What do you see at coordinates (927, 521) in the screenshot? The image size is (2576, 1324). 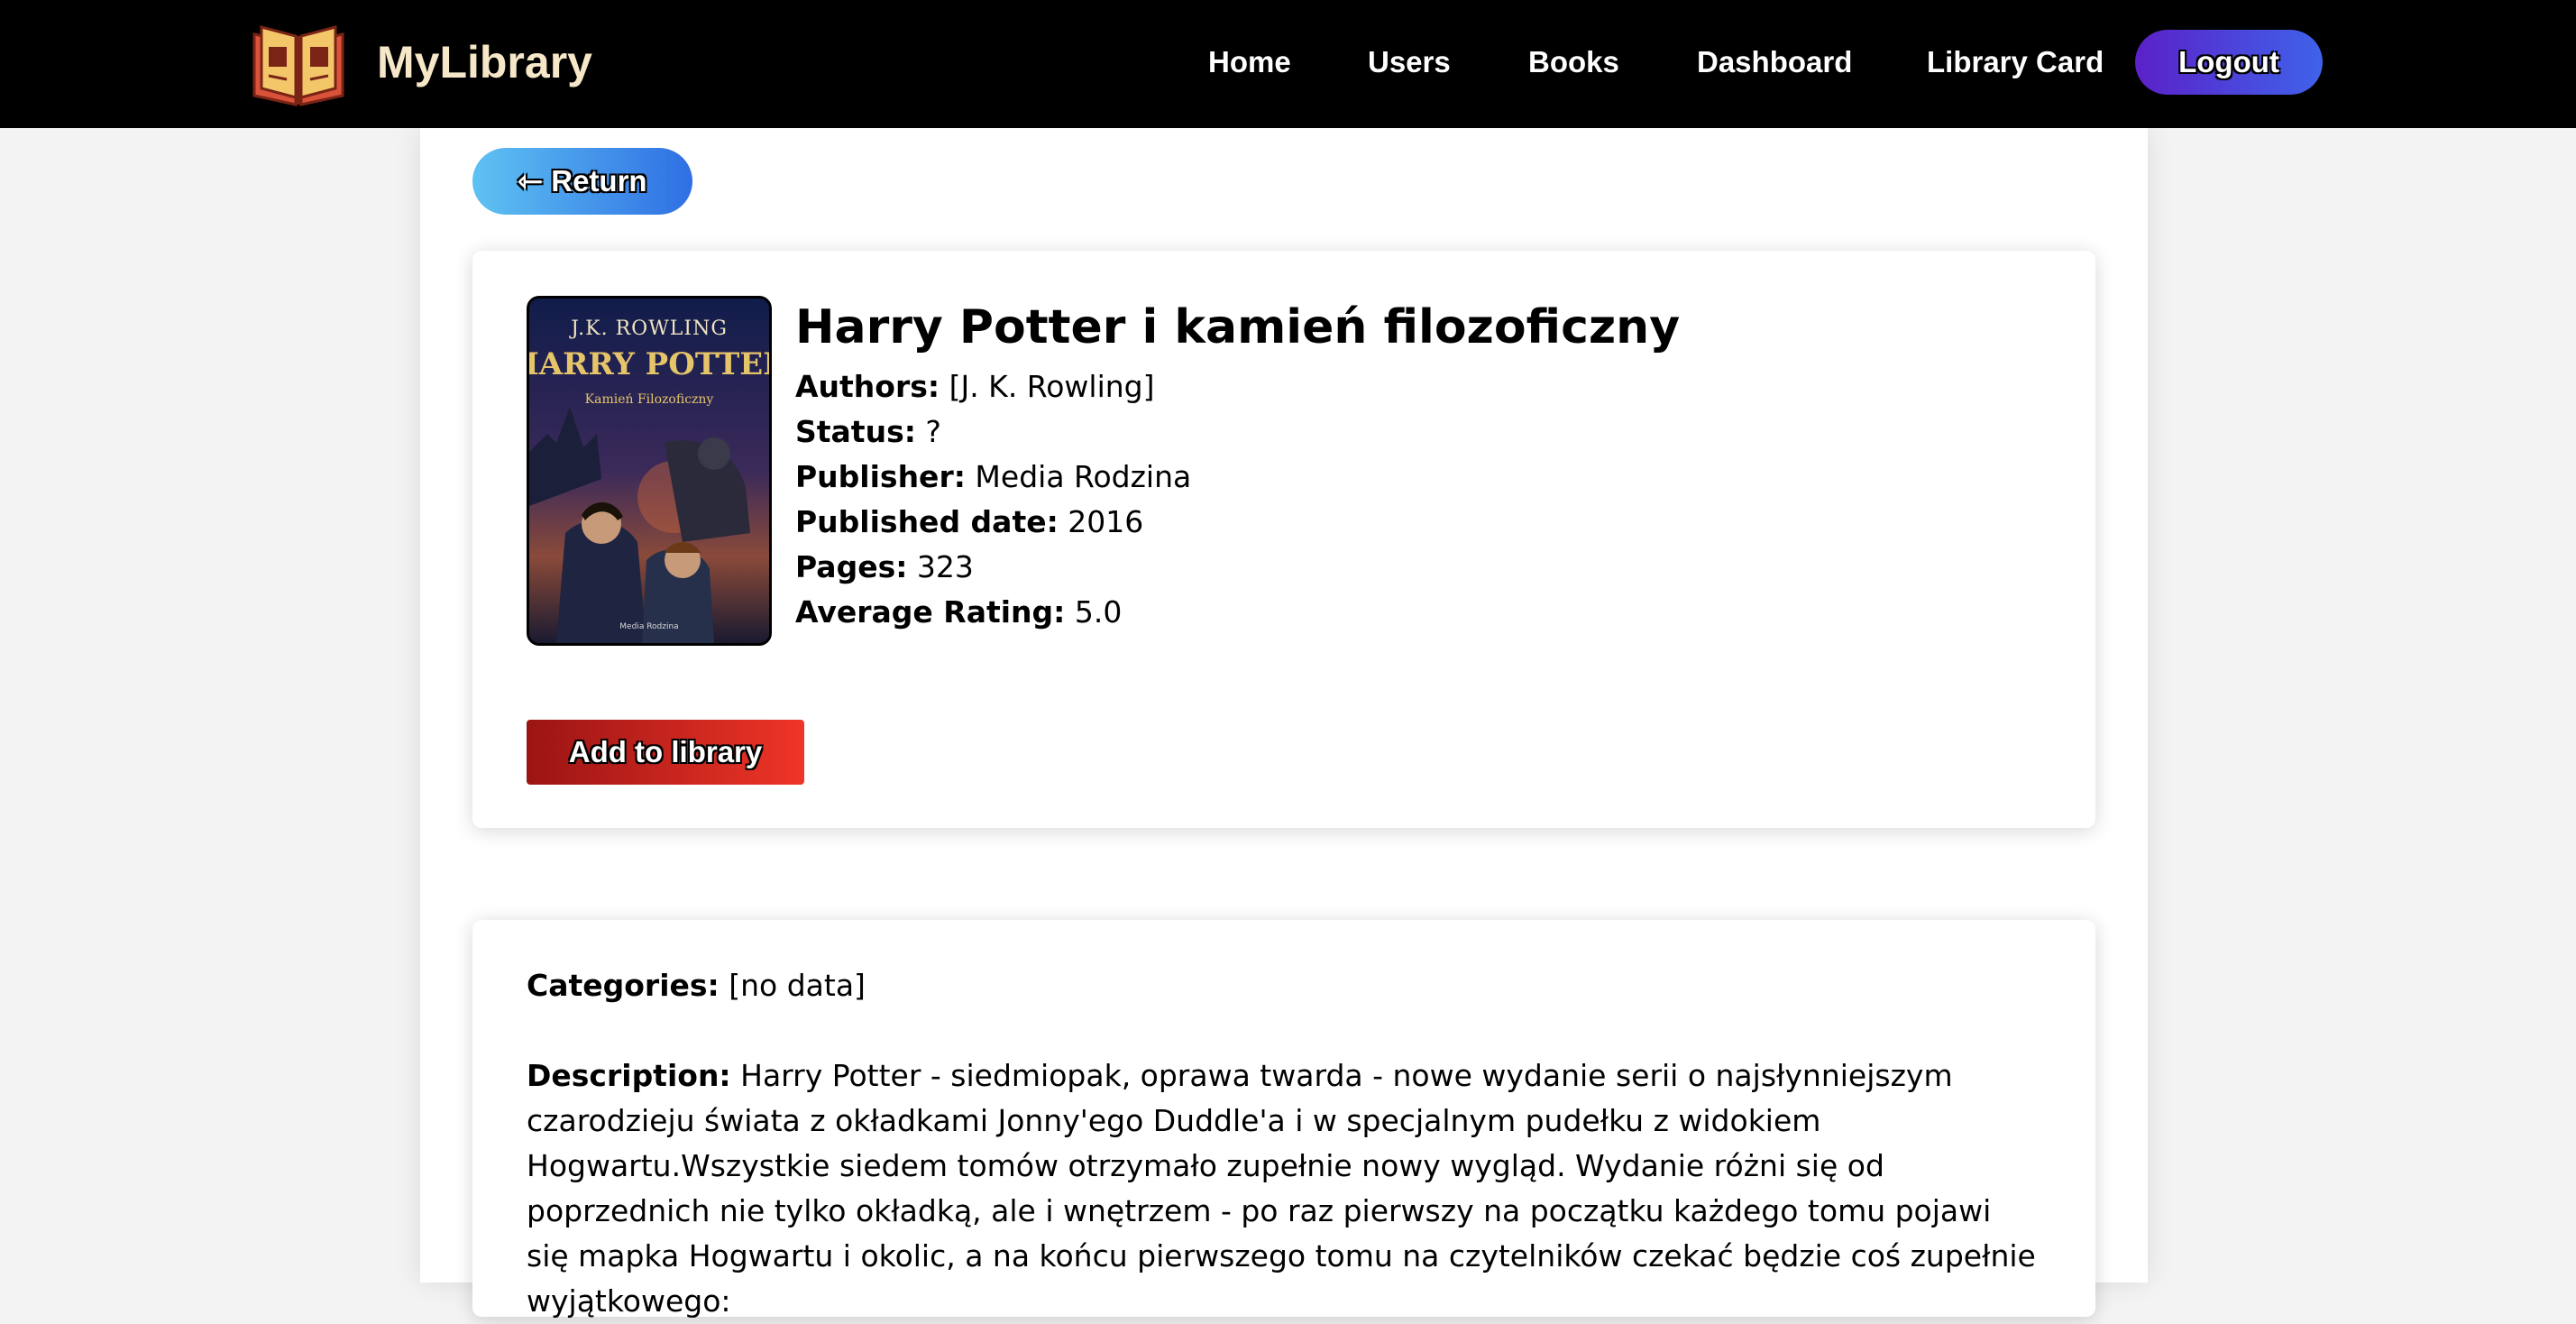 I see `published-date-label: Published date:` at bounding box center [927, 521].